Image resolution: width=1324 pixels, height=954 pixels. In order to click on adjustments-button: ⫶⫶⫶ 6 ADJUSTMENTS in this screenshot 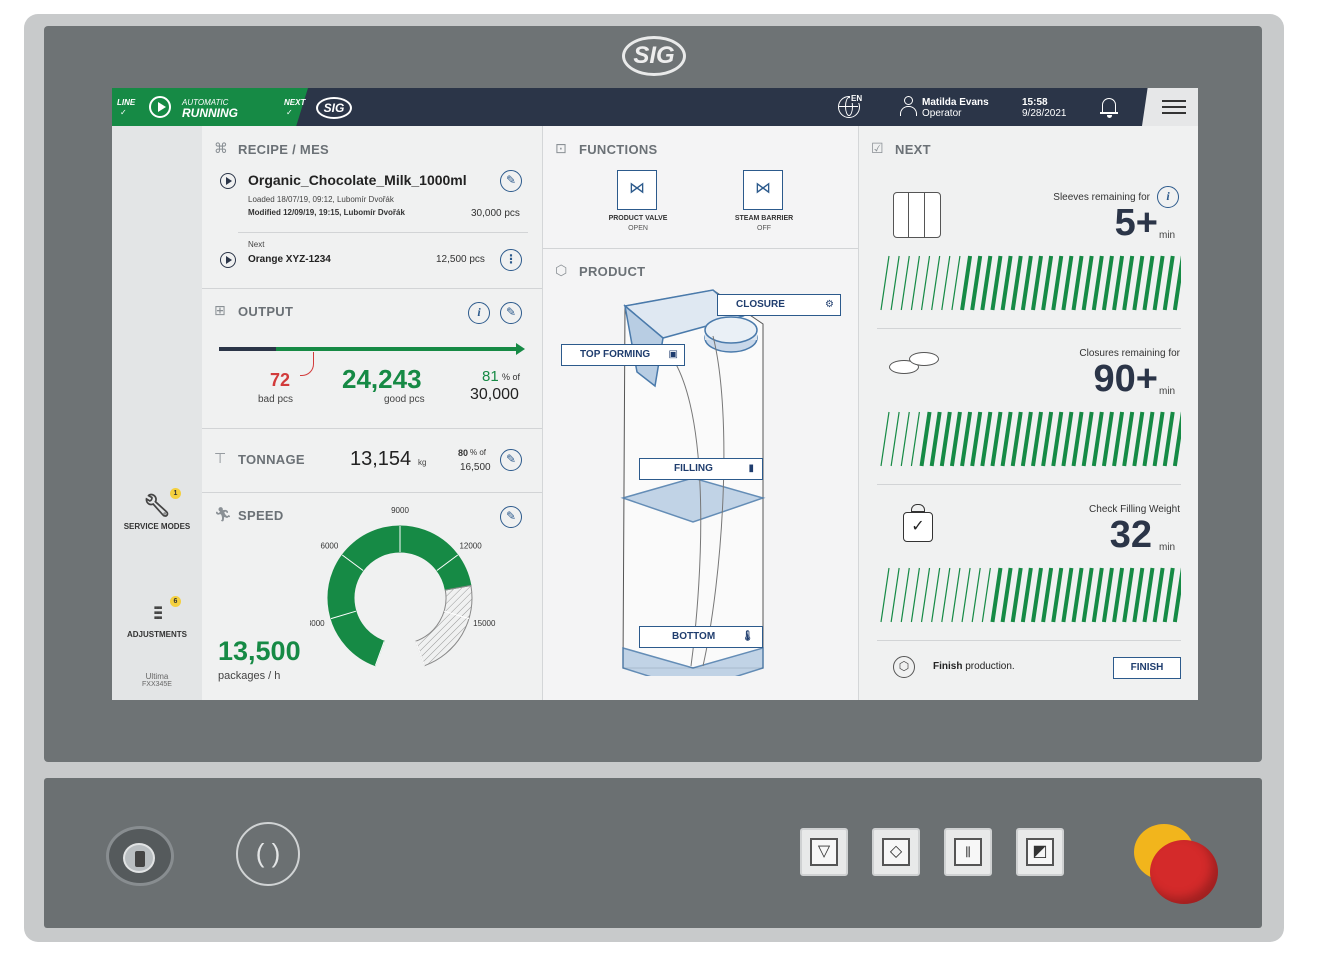, I will do `click(157, 617)`.